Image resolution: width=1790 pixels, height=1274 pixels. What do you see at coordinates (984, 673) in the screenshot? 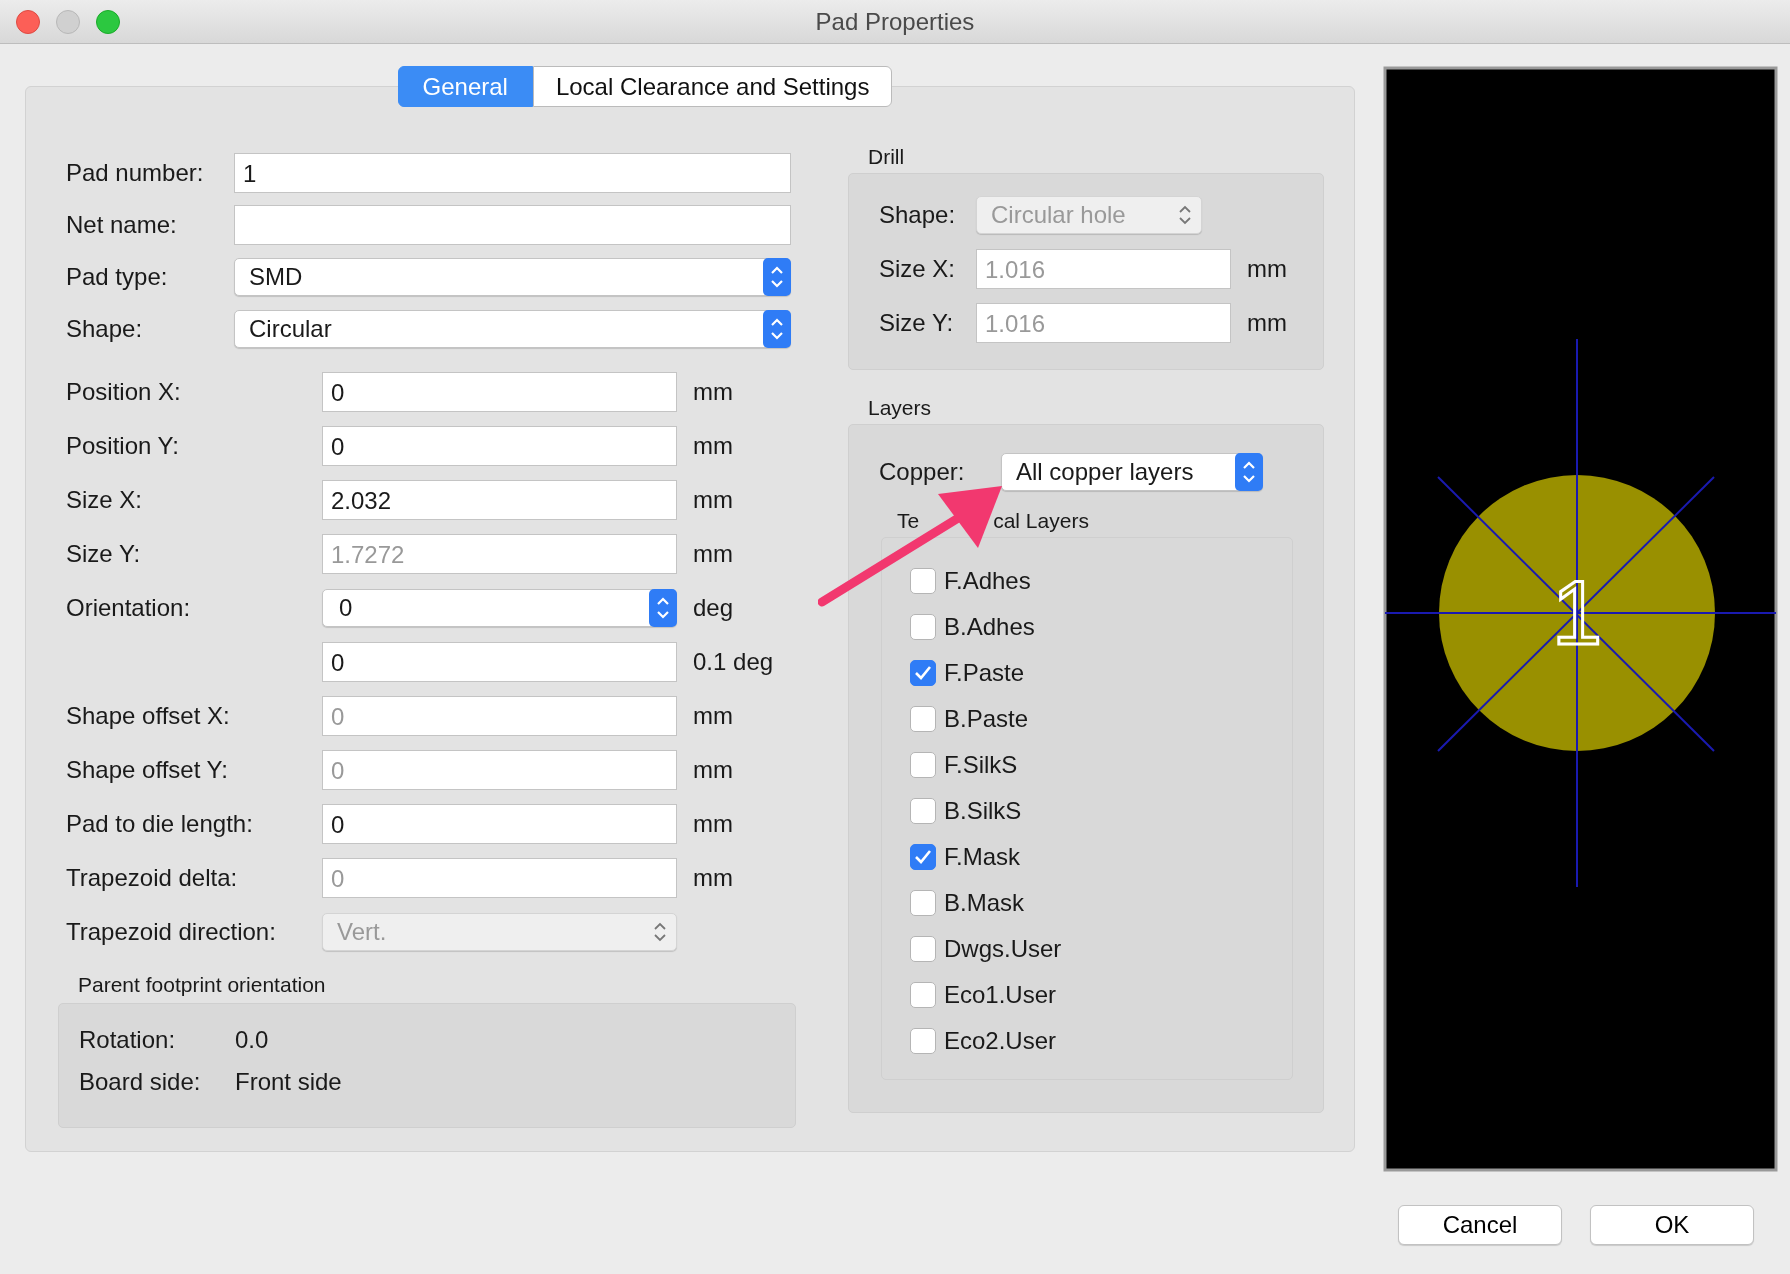
I see `checkbox-label: F.Paste` at bounding box center [984, 673].